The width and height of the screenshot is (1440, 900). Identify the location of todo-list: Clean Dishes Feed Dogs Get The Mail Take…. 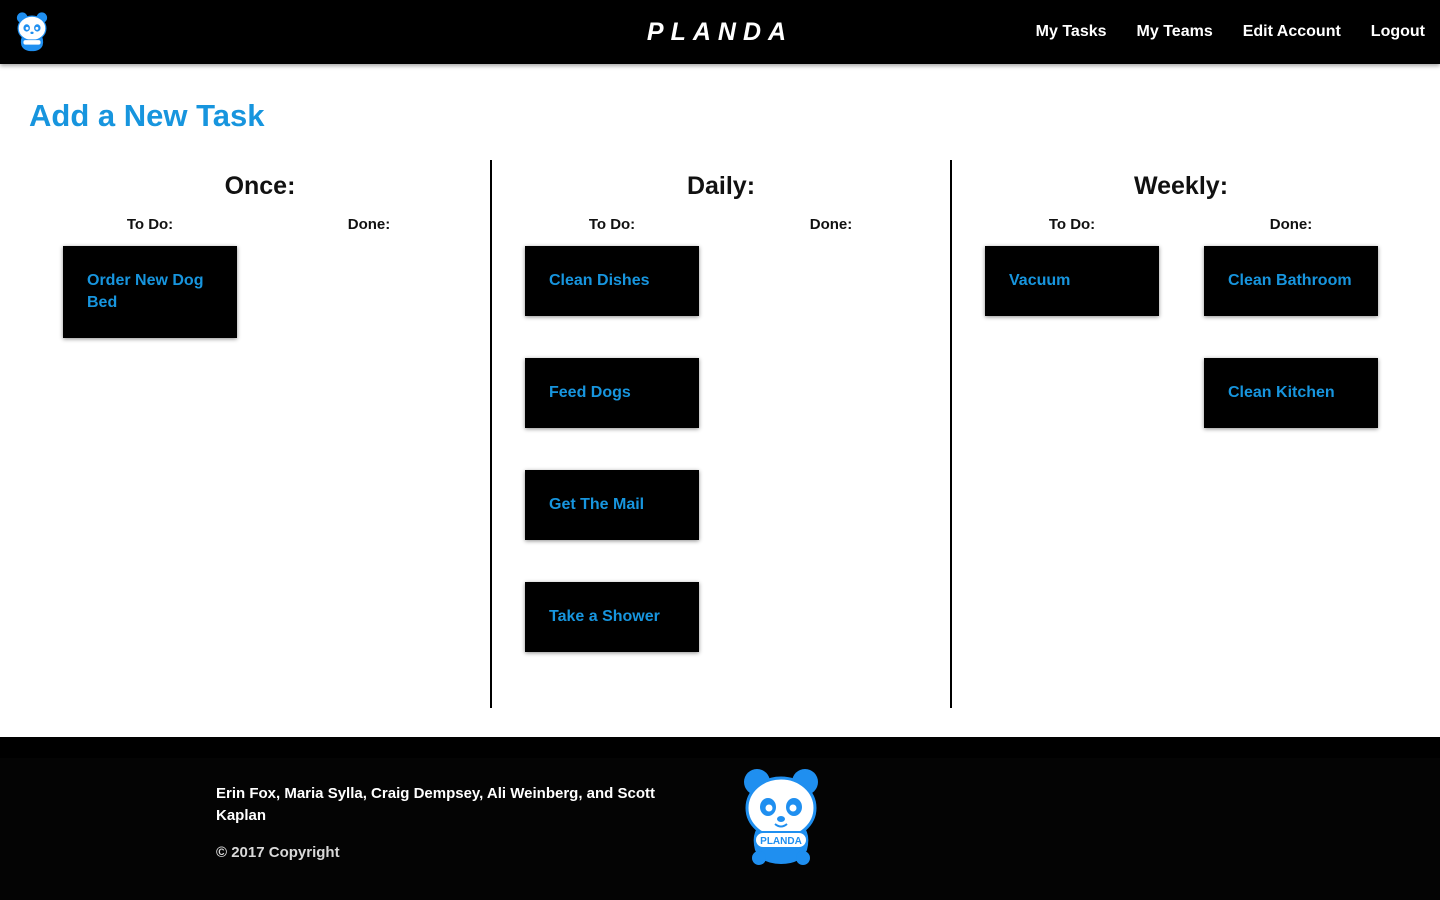
(612, 449).